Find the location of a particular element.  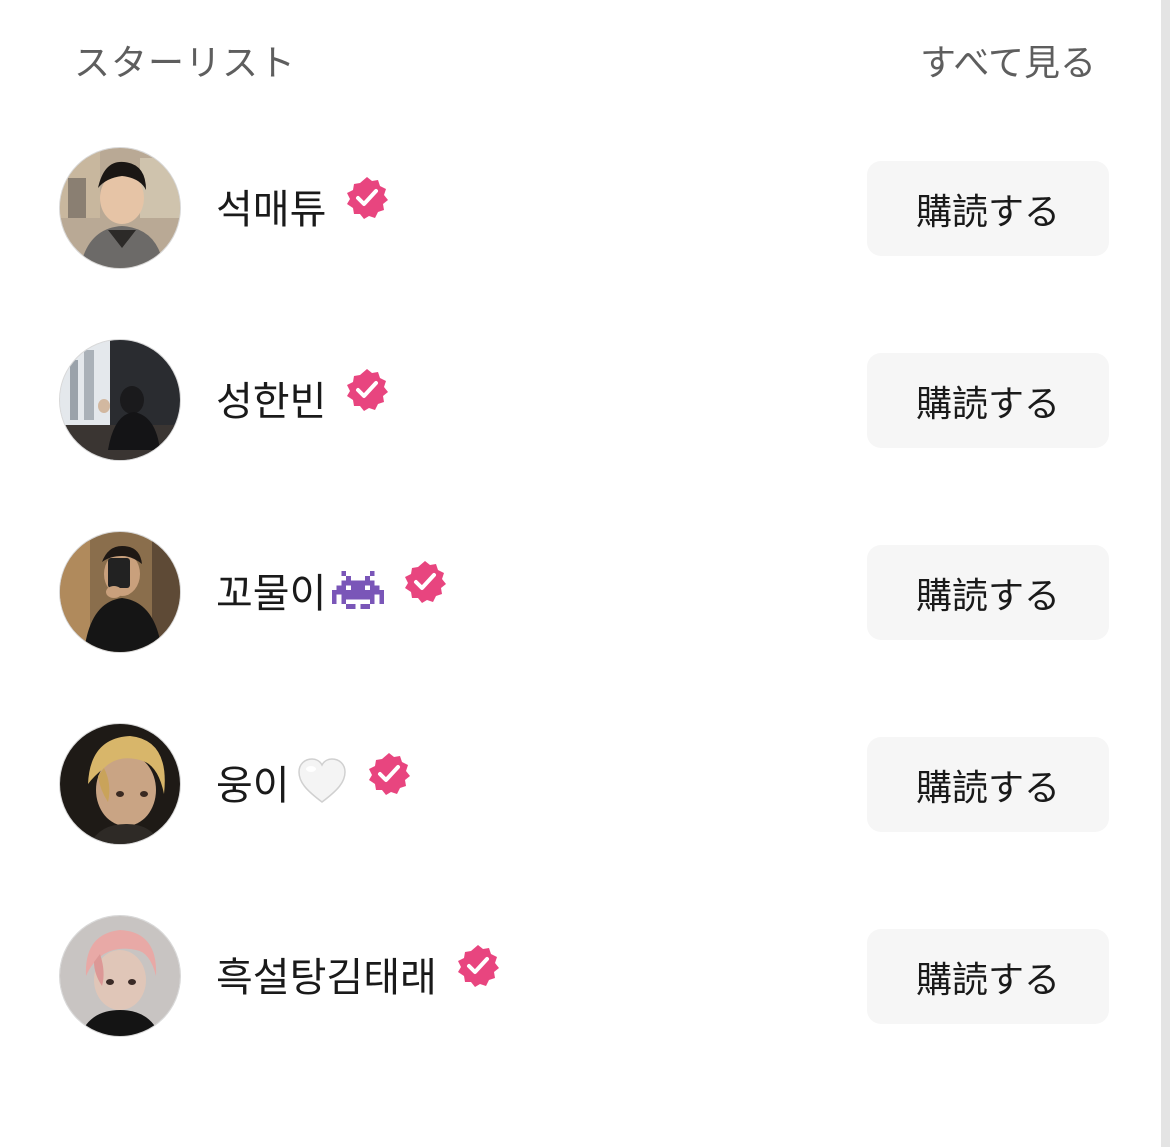

scrollbar is located at coordinates (1165, 573).